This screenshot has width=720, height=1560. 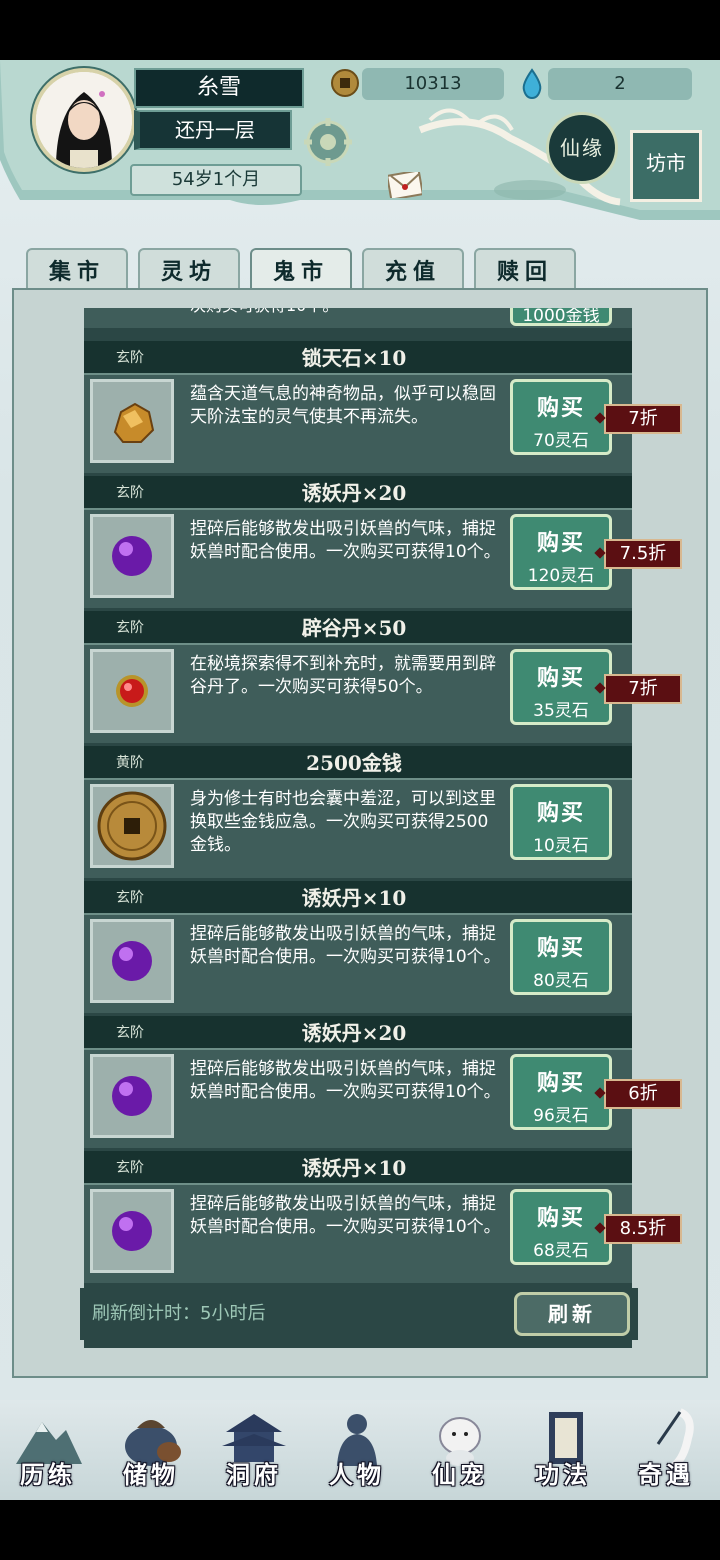 I want to click on item-desc: 蕴含天道气息的神奇物品，似乎可以稳固天阶法宝的灵气使其不再流失。, so click(x=343, y=405).